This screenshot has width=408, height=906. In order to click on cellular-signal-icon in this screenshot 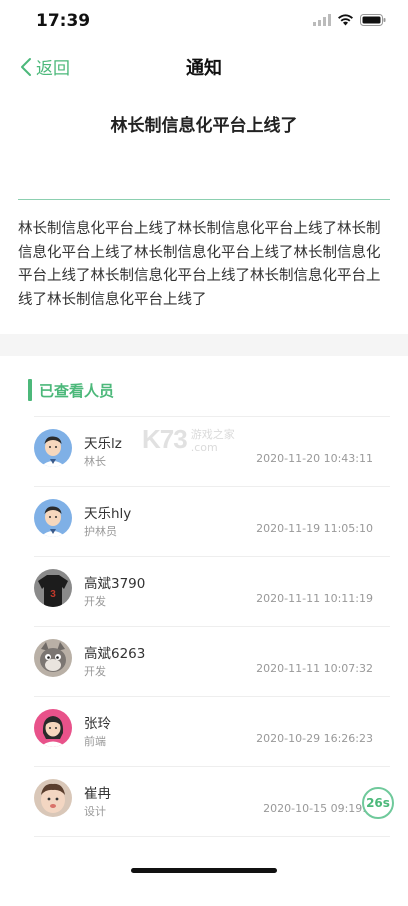, I will do `click(322, 20)`.